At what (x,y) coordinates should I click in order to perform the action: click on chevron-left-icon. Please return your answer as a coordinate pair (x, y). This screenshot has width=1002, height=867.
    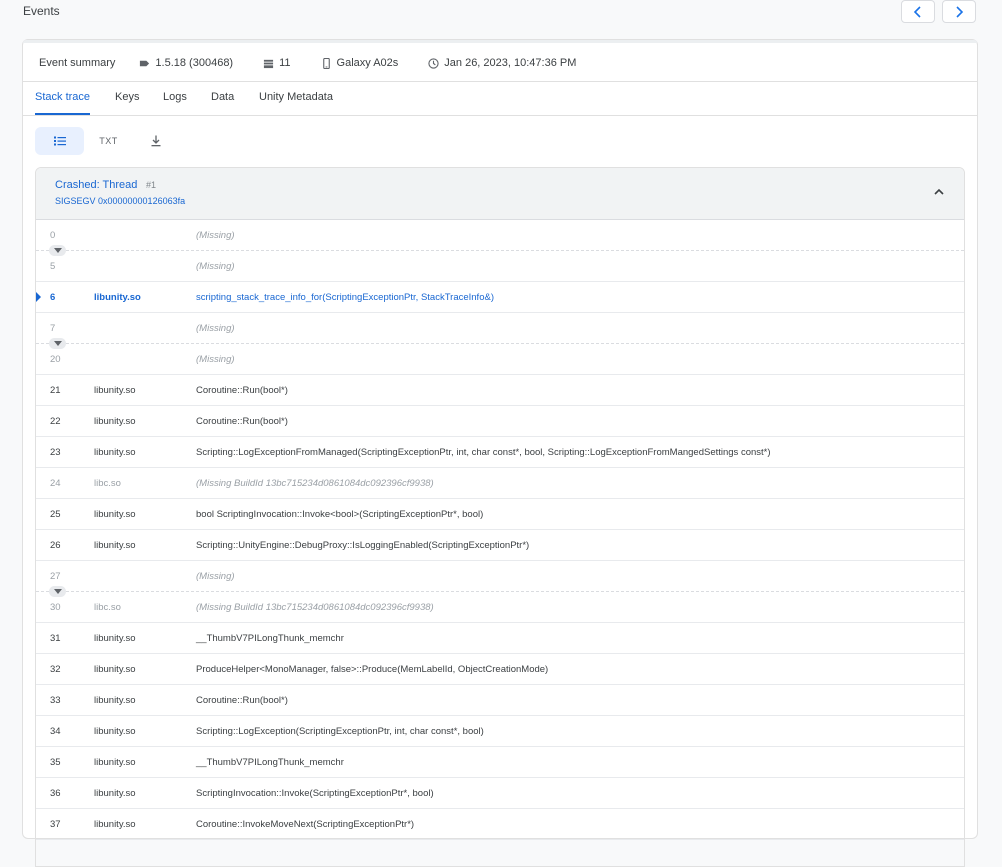
    Looking at the image, I should click on (917, 11).